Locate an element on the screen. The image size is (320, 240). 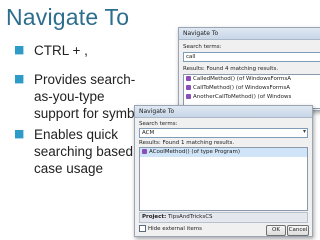
hide-external-label: Hide external items is located at coordinates (175, 229).